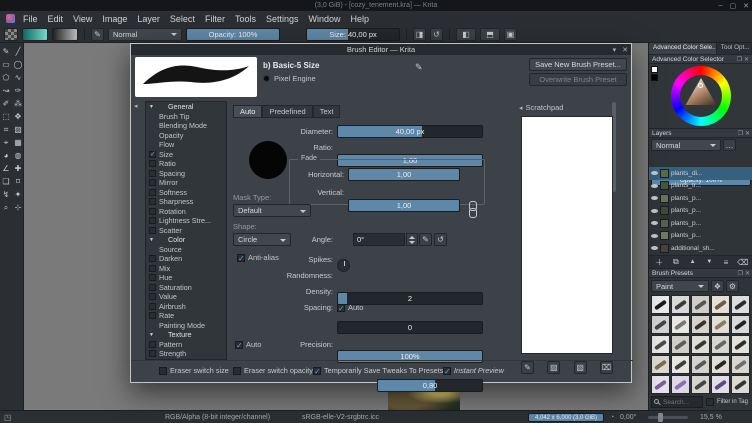 The height and width of the screenshot is (423, 752). What do you see at coordinates (186, 107) in the screenshot?
I see `brush-option-row: General` at bounding box center [186, 107].